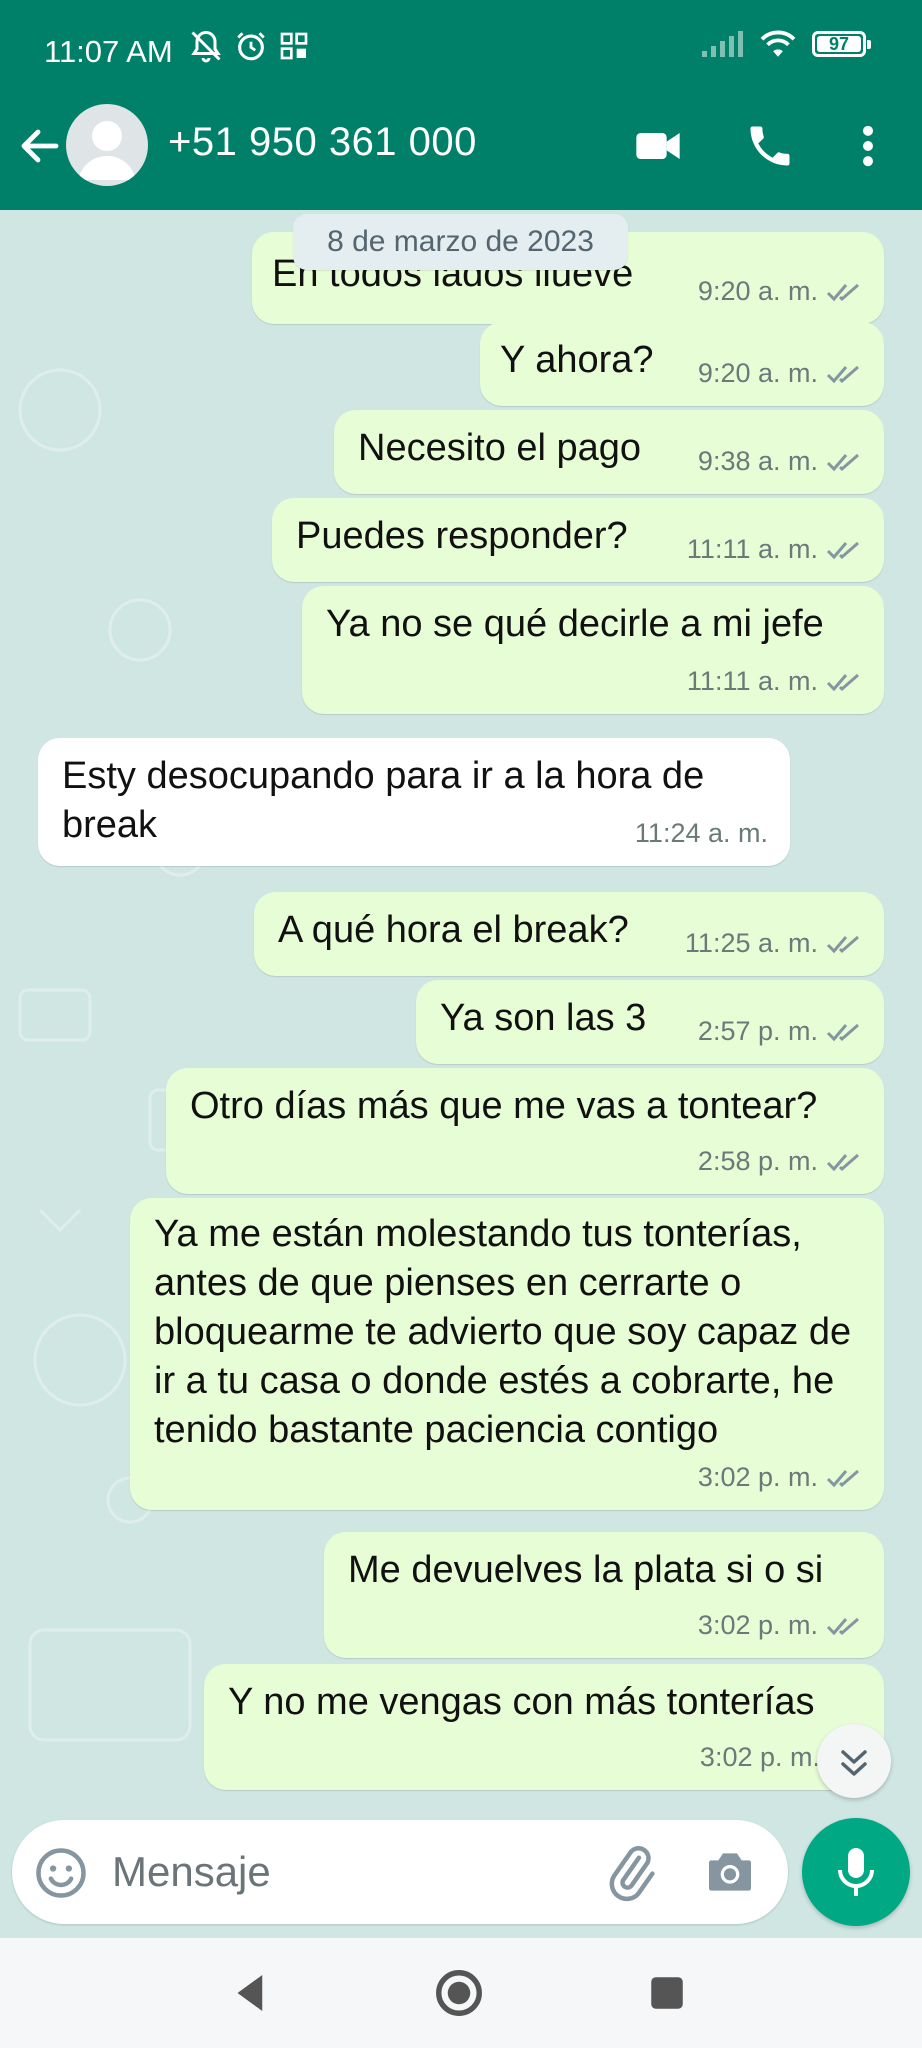 This screenshot has width=922, height=2048. I want to click on alarm-icon, so click(251, 46).